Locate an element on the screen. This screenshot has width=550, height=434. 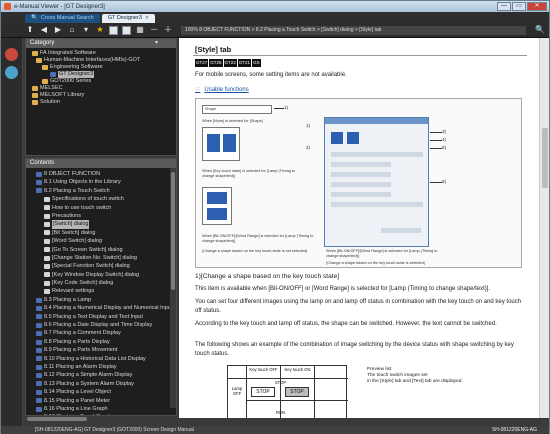
contents-item: [Special Function Switch] dialog is located at coordinates (103, 266).